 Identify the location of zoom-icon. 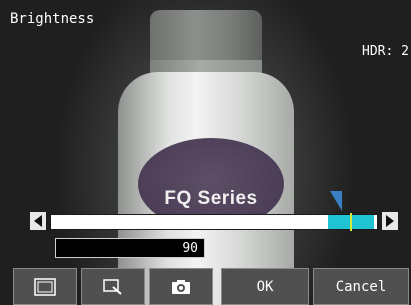
(112, 286).